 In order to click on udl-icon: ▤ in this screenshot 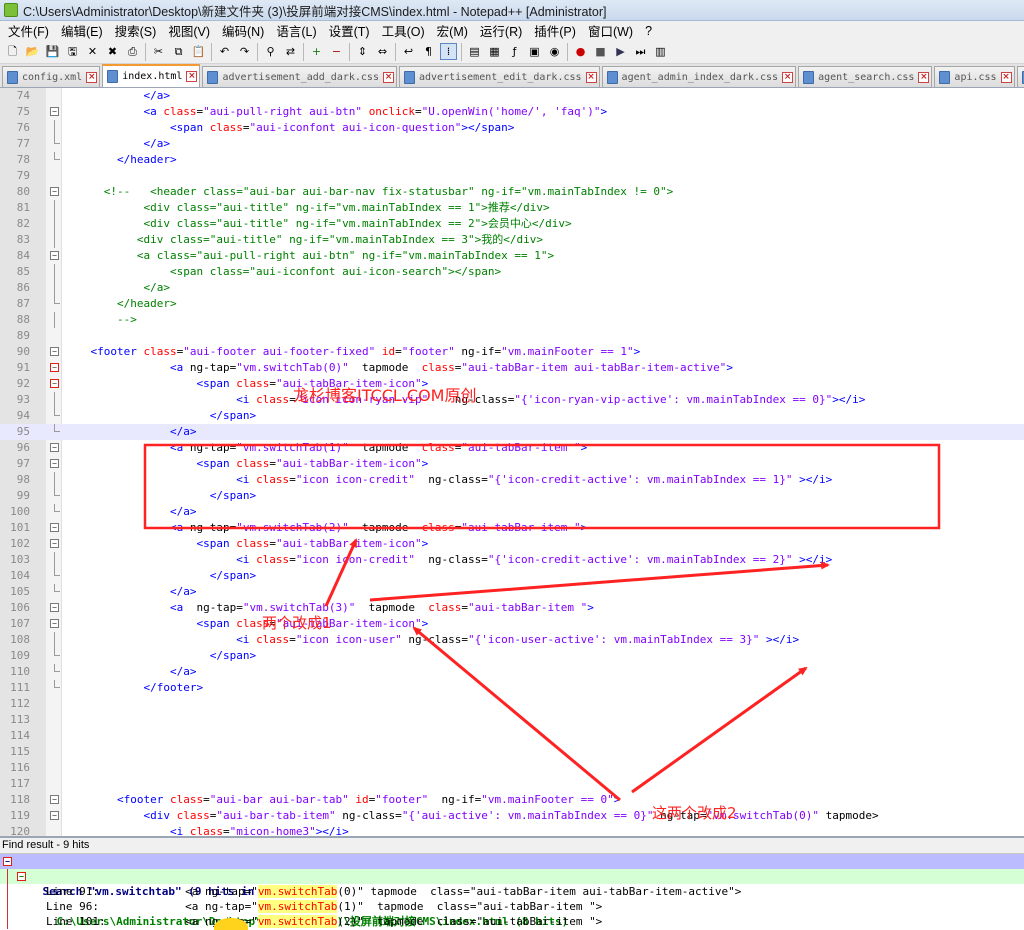, I will do `click(474, 51)`.